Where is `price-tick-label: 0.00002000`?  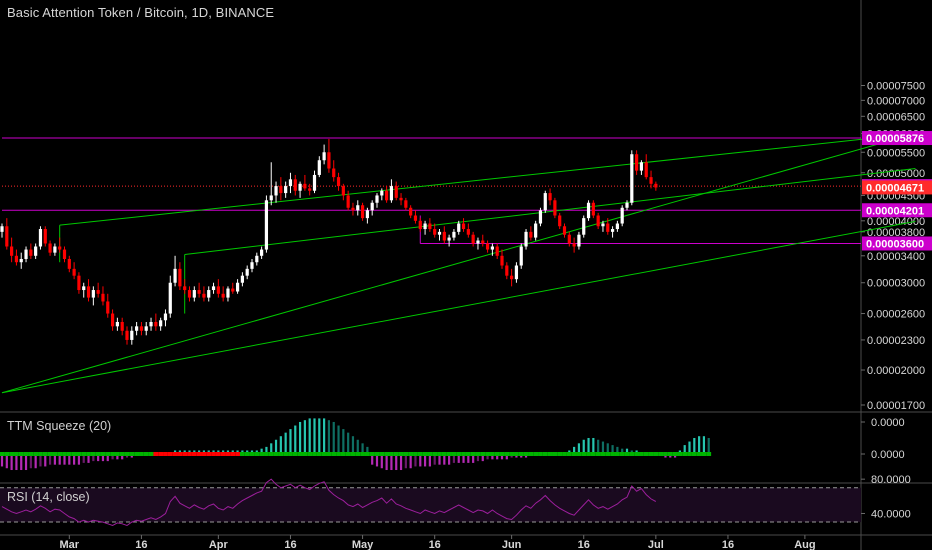 price-tick-label: 0.00002000 is located at coordinates (896, 371).